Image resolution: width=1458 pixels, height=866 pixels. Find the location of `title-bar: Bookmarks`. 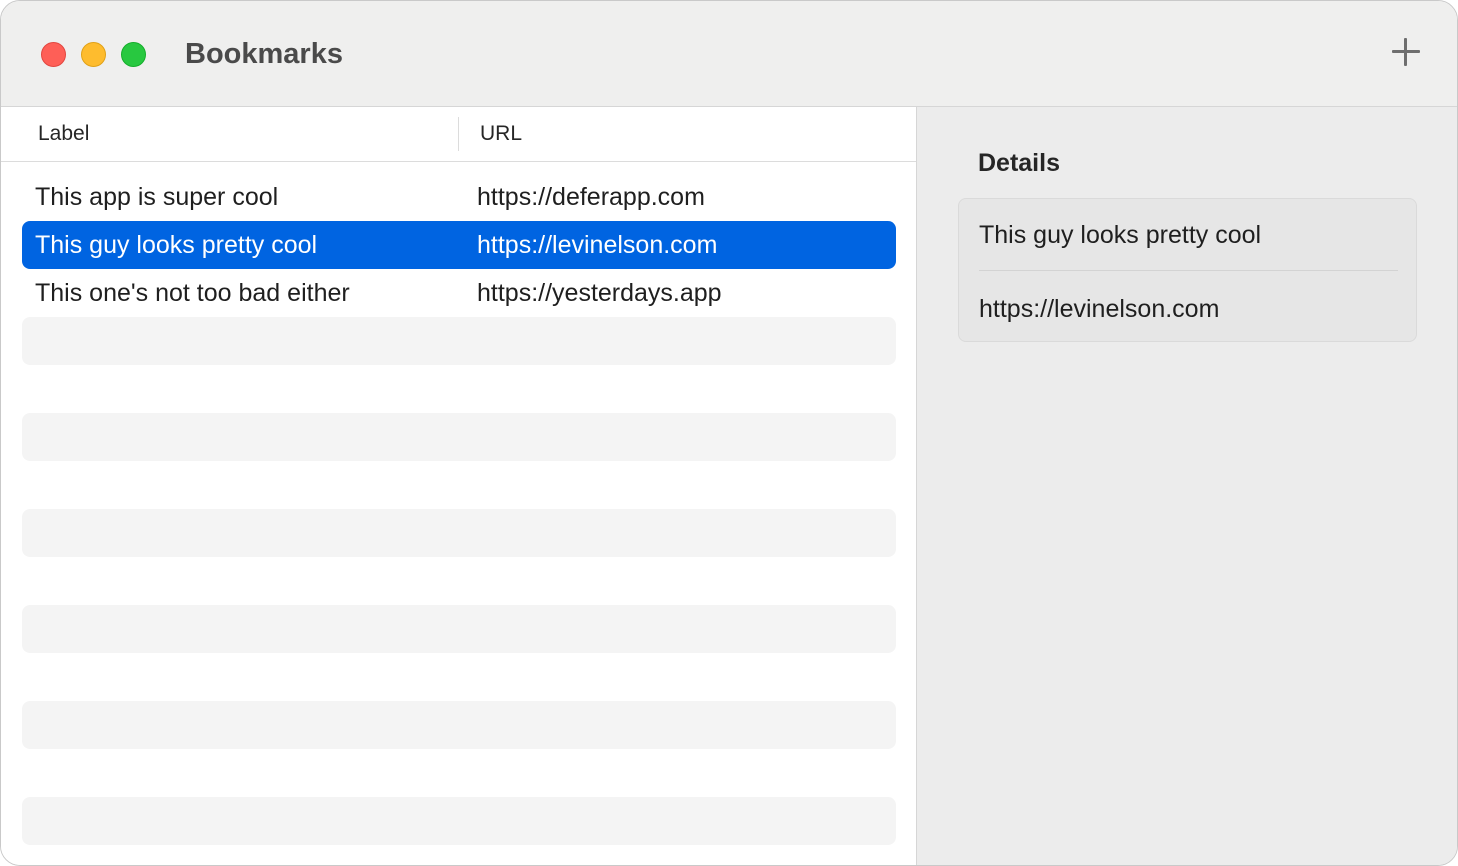

title-bar: Bookmarks is located at coordinates (729, 54).